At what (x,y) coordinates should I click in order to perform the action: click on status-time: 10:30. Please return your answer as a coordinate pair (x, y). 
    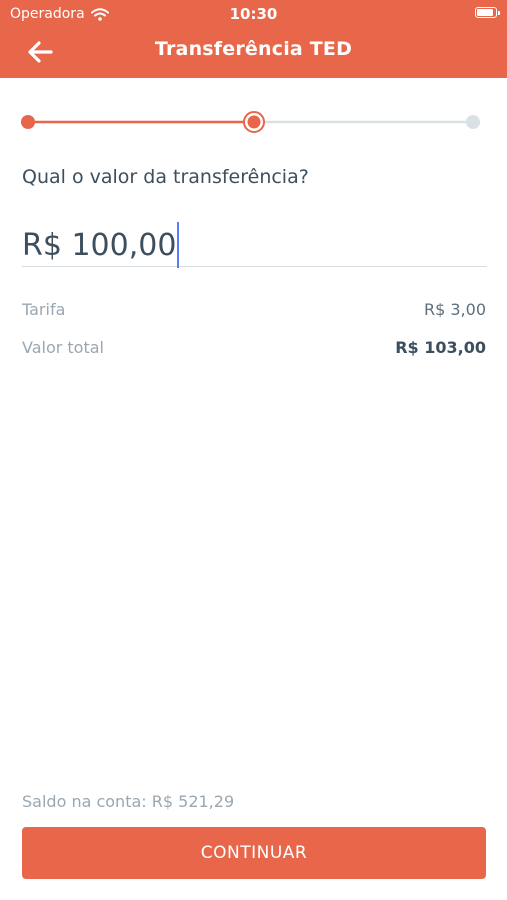
    Looking at the image, I should click on (253, 14).